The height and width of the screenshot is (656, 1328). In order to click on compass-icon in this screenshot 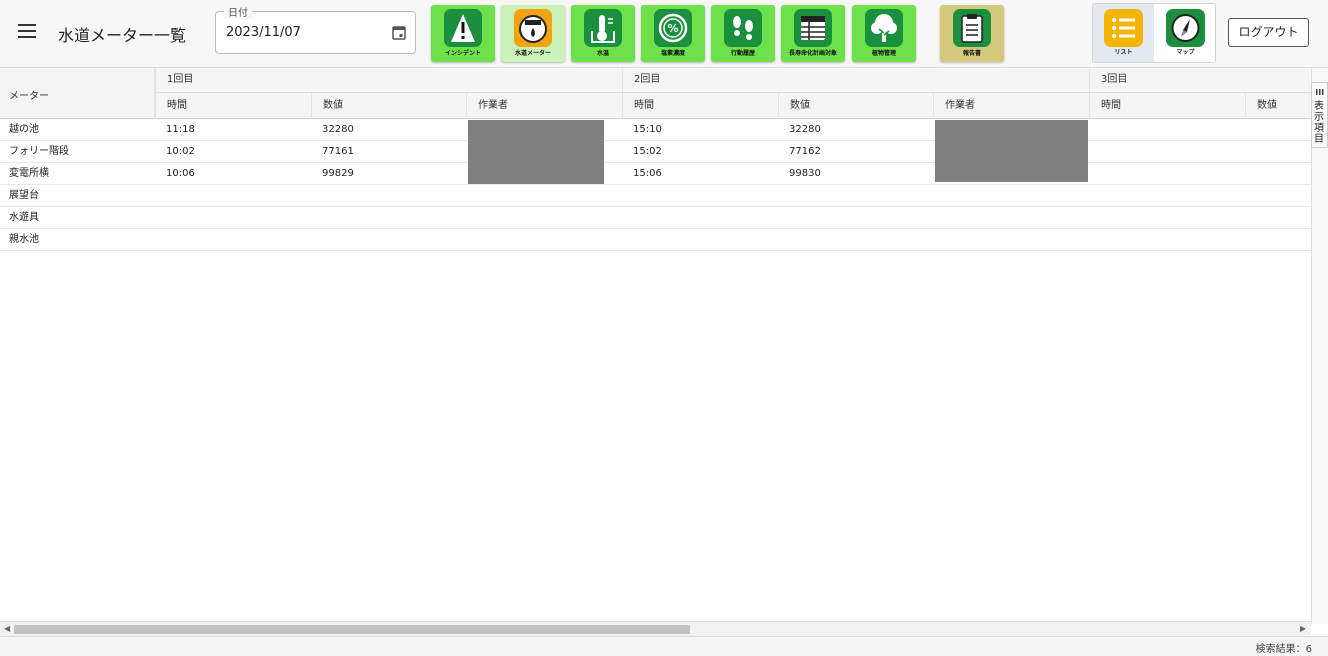, I will do `click(1185, 28)`.